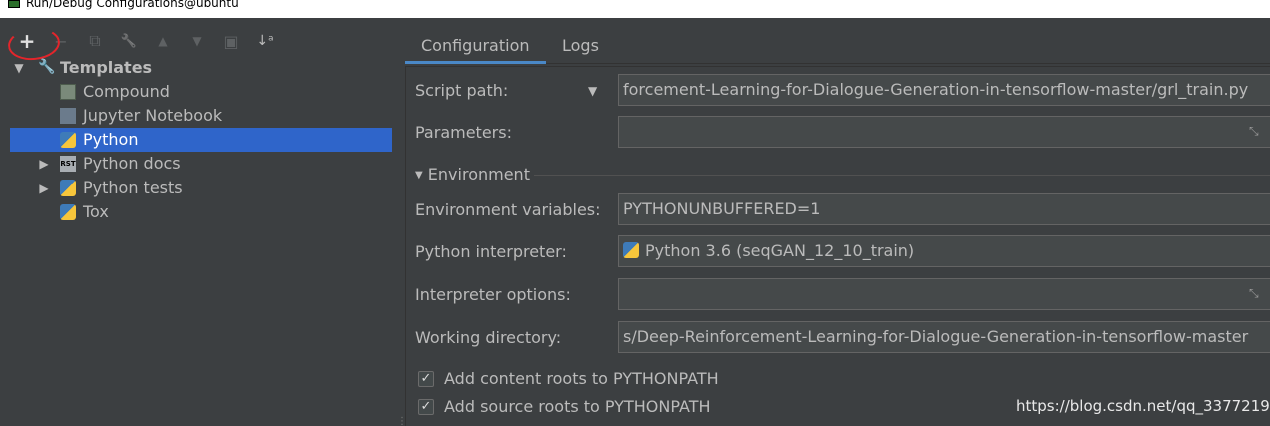 The height and width of the screenshot is (426, 1270). What do you see at coordinates (68, 116) in the screenshot?
I see `jupyter-icon` at bounding box center [68, 116].